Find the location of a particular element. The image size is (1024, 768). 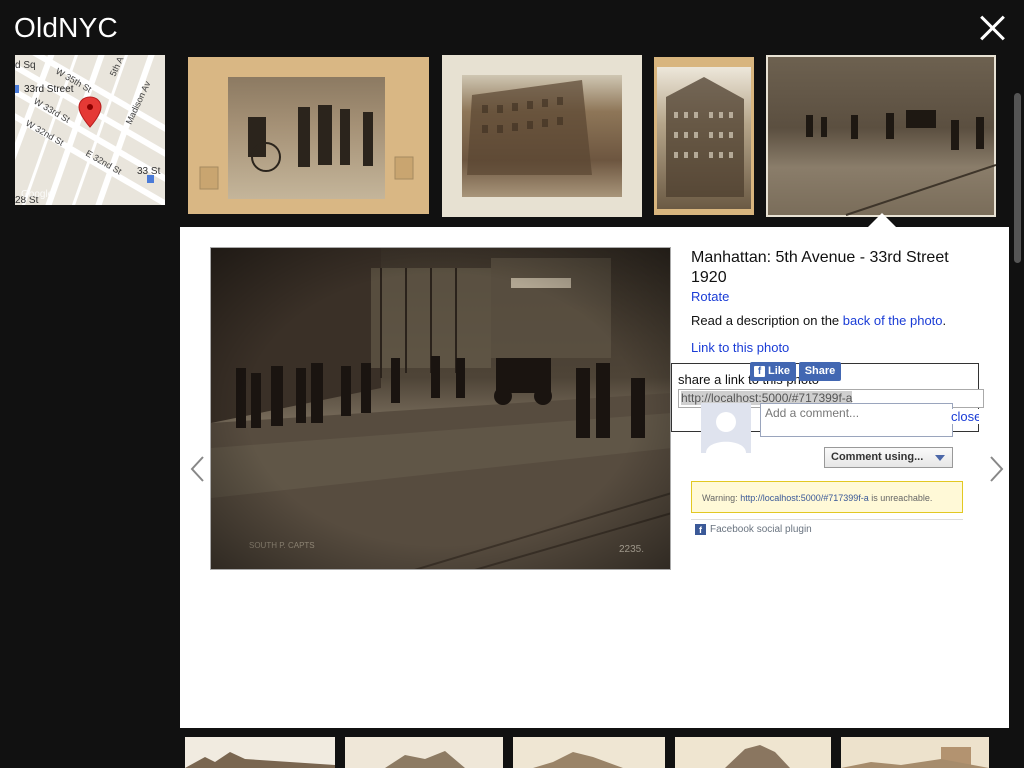

link-to-photo: Link to this photo is located at coordinates (841, 347).